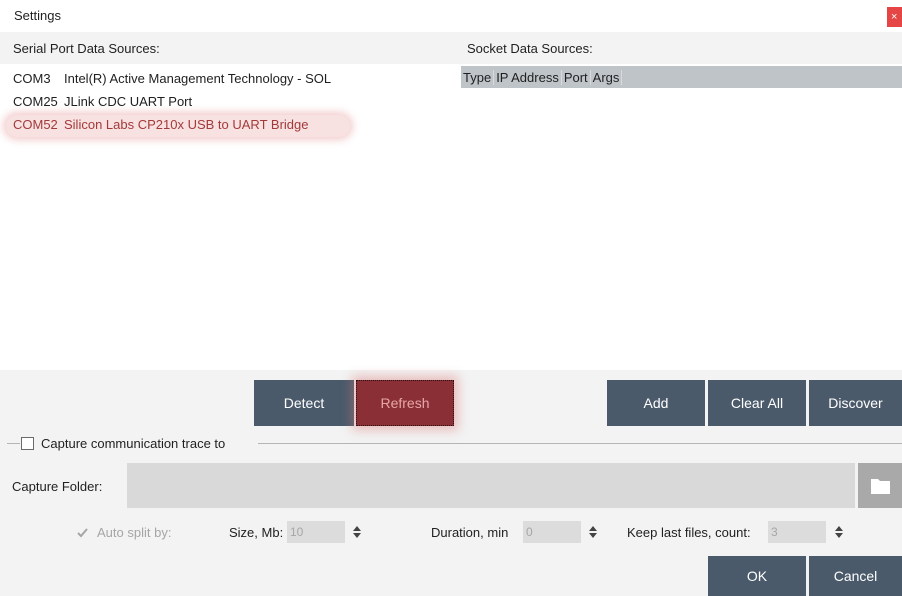 This screenshot has width=902, height=596. I want to click on capture-folder-input, so click(491, 485).